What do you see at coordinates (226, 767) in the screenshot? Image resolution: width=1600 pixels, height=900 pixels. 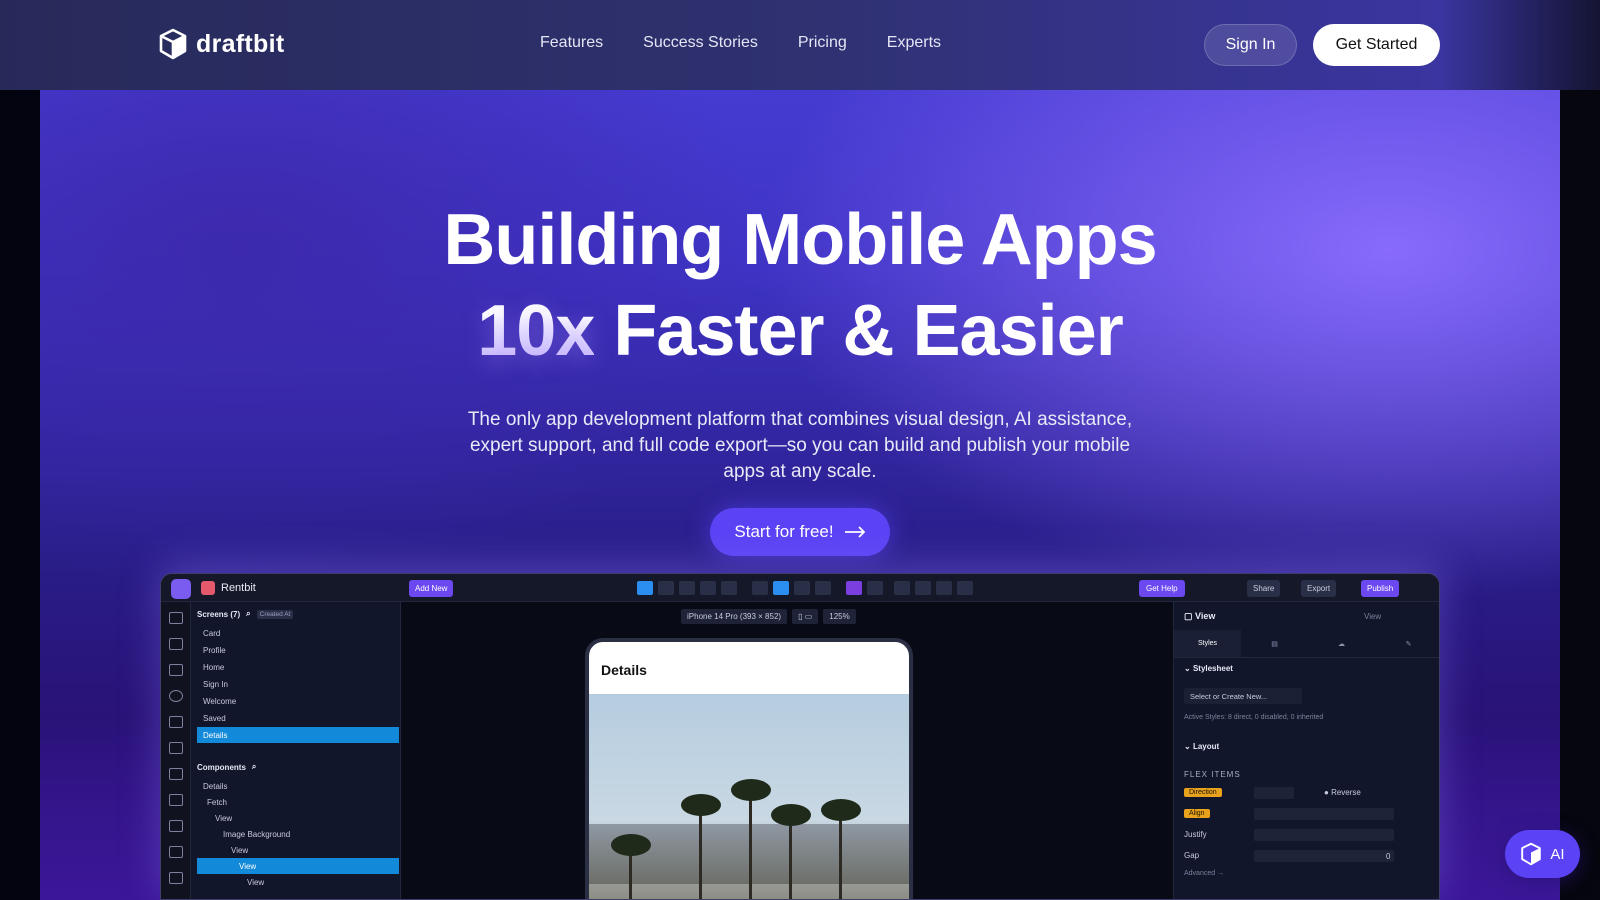 I see `components-header: Components ⌕` at bounding box center [226, 767].